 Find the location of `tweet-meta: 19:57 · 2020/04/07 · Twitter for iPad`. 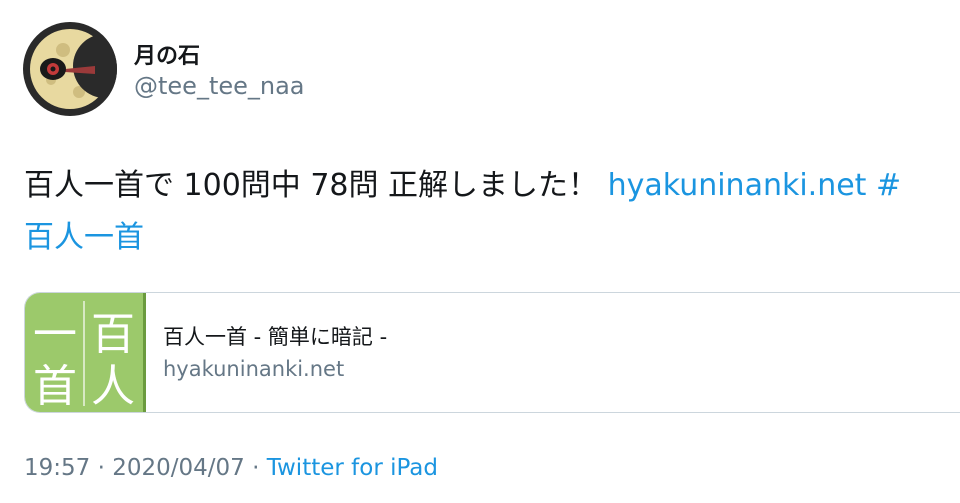

tweet-meta: 19:57 · 2020/04/07 · Twitter for iPad is located at coordinates (231, 468).